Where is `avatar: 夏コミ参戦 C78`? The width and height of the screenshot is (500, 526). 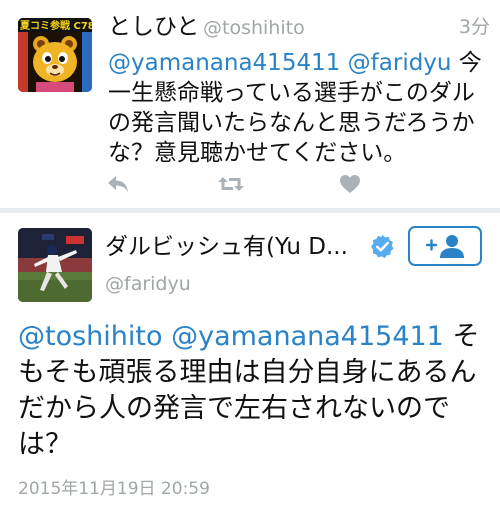 avatar: 夏コミ参戦 C78 is located at coordinates (55, 55).